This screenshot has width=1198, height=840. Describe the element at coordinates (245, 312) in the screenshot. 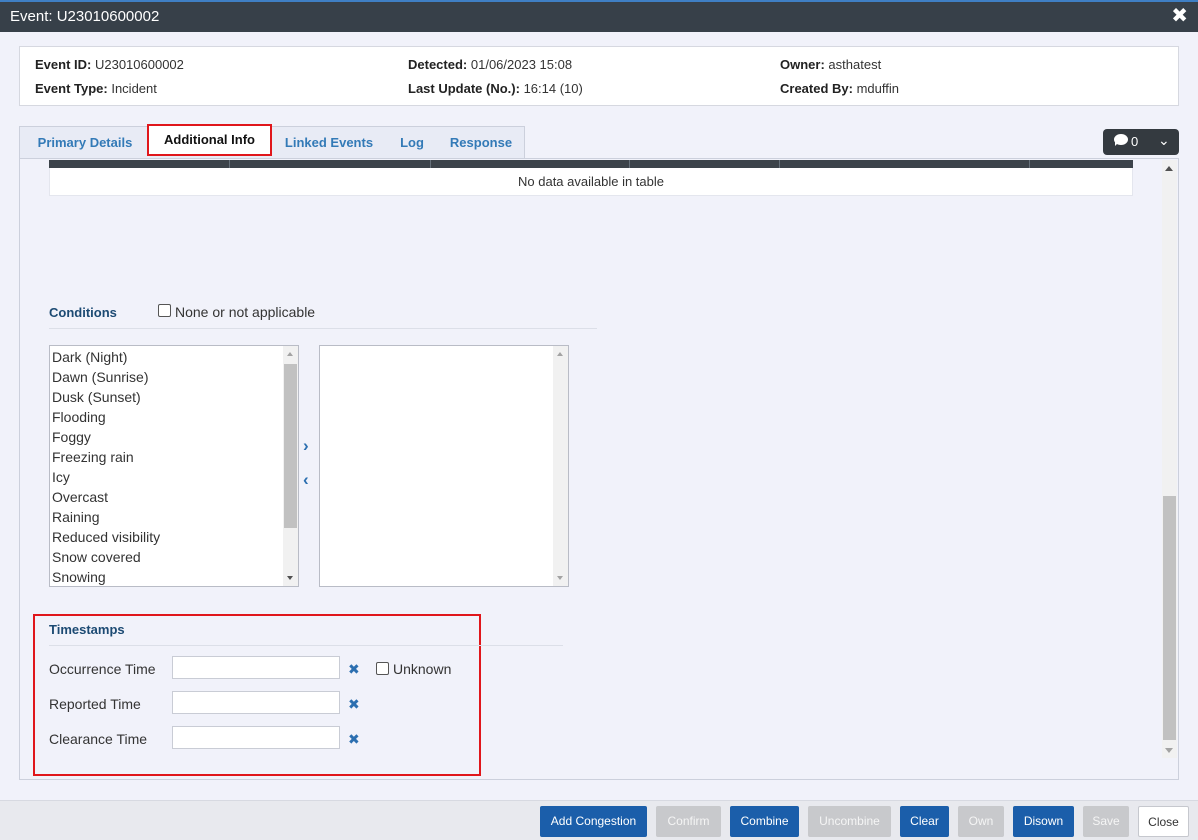

I see `none-applicable-label: None or not applicable` at that location.